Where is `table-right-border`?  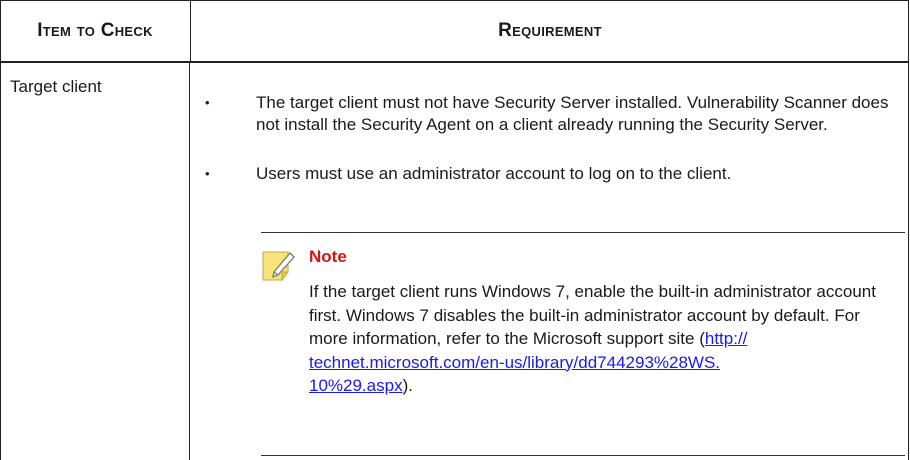 table-right-border is located at coordinates (908, 261).